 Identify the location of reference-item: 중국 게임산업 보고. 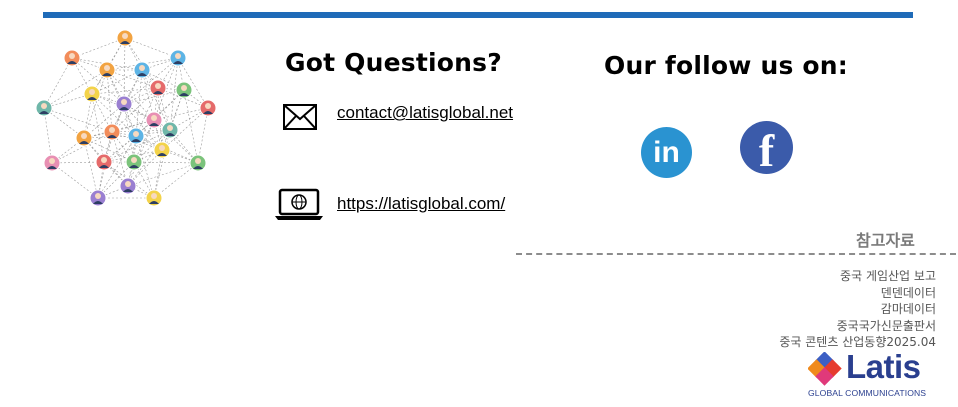
(888, 276).